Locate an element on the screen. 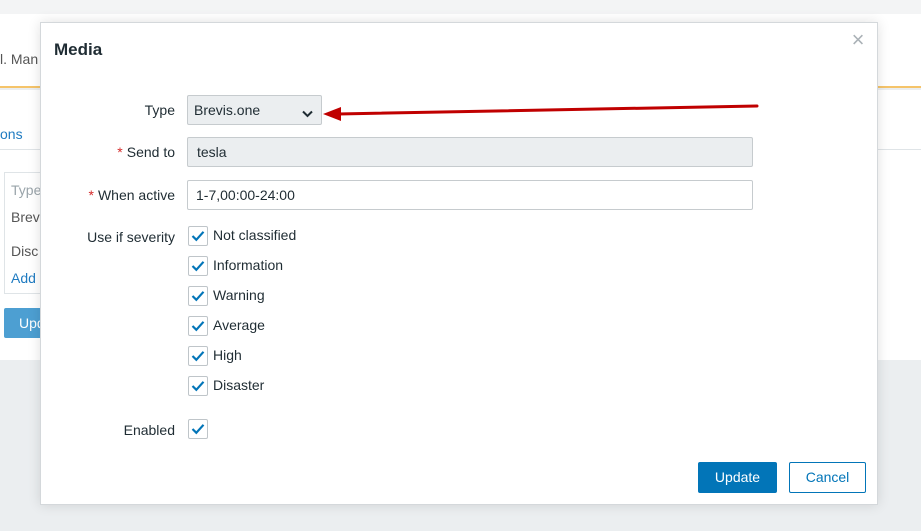 This screenshot has height=531, width=921. type-label: Type is located at coordinates (108, 110).